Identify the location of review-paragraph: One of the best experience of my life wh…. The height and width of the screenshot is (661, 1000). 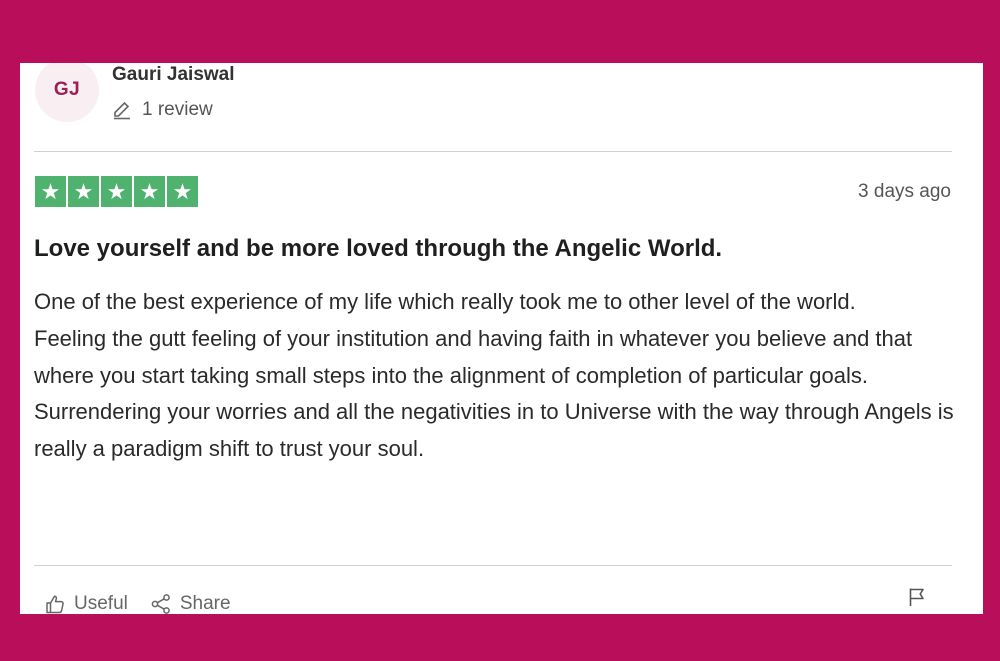
(445, 301).